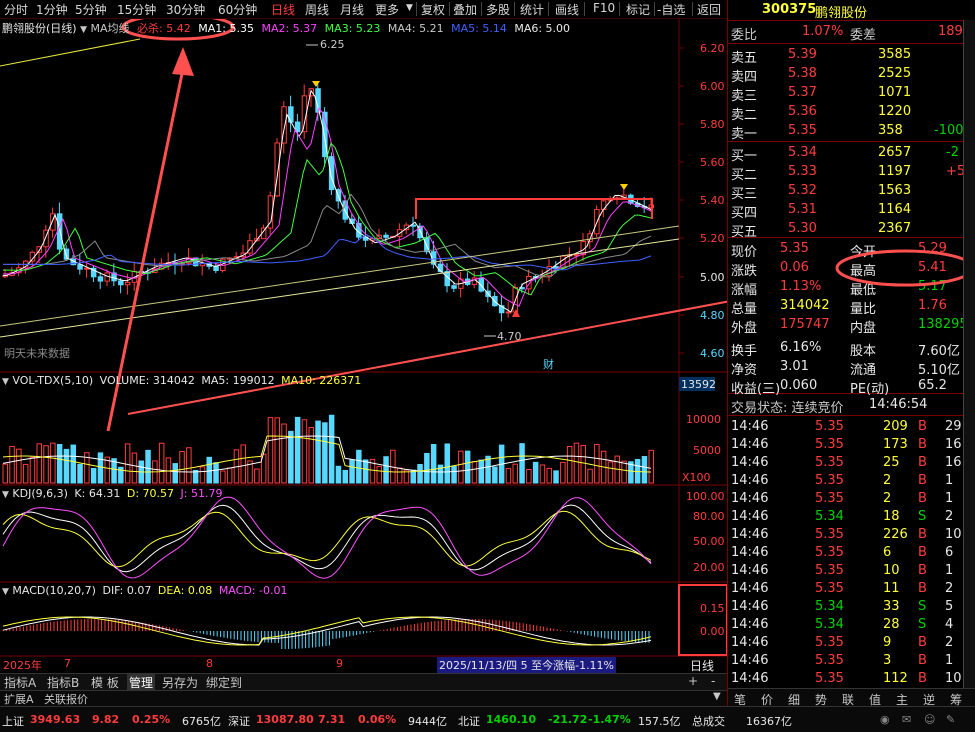  Describe the element at coordinates (52, 380) in the screenshot. I see `vol-indicator-name: VOL-TDX(5,10)` at that location.